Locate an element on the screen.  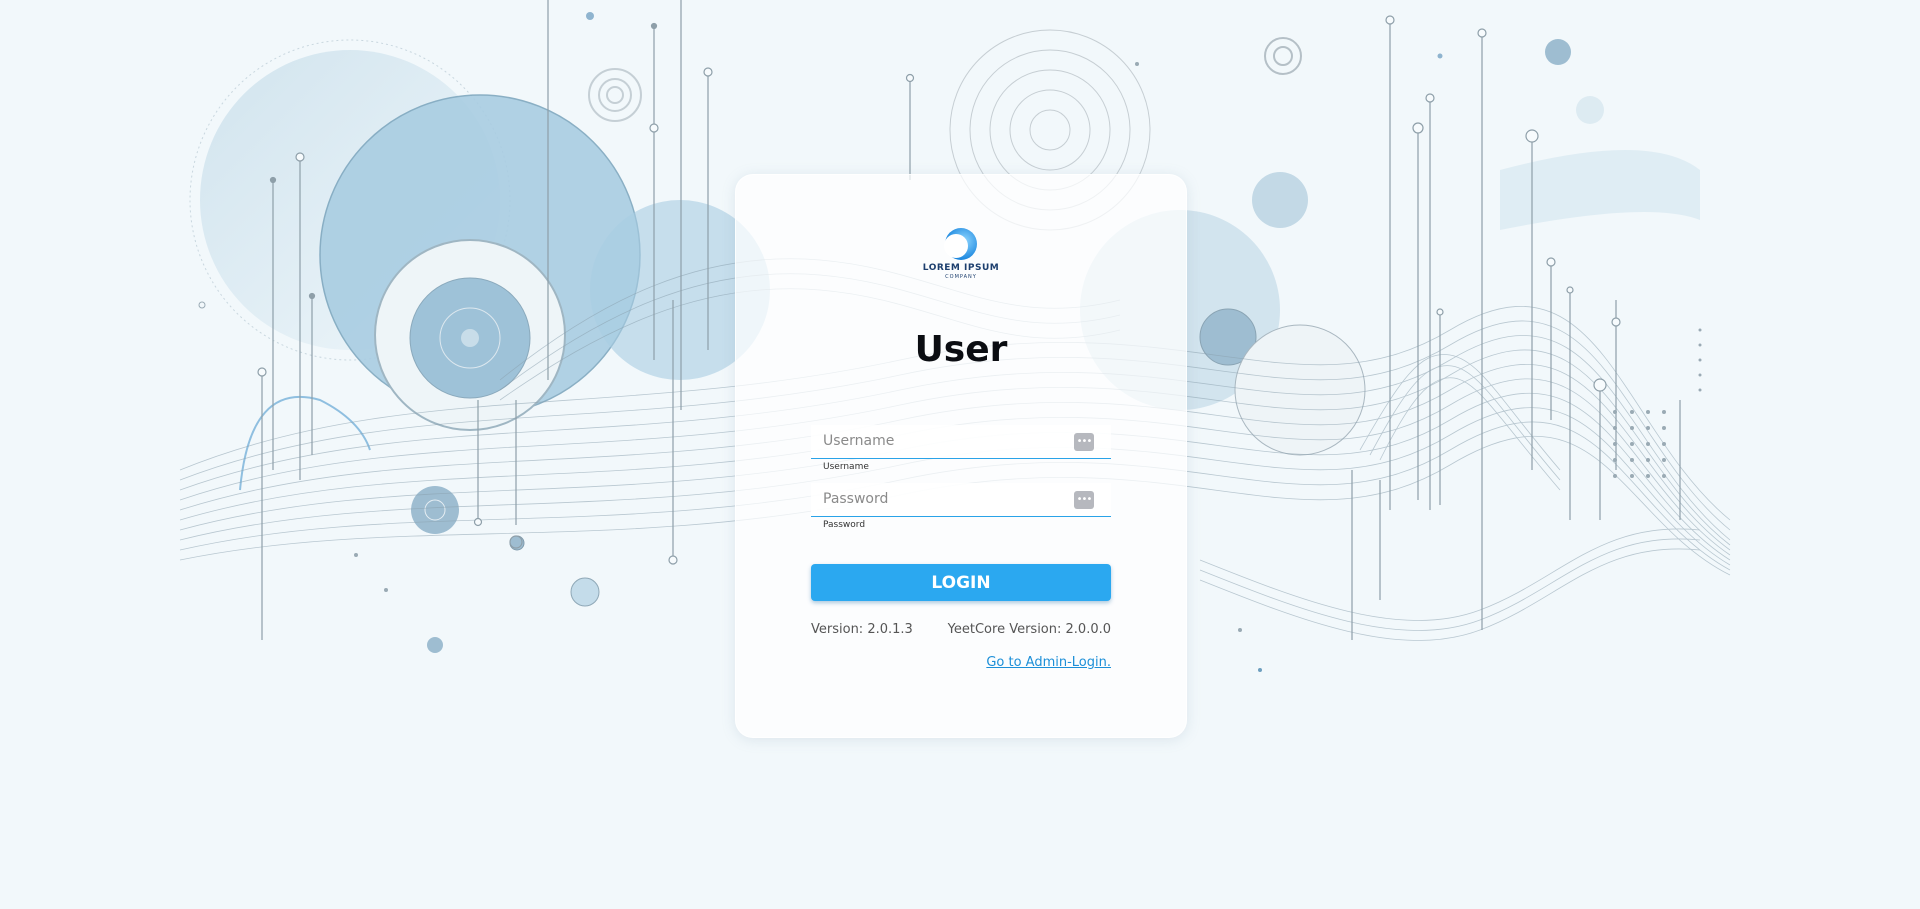
core-version: YeetCore Version: 2.0.0.0 is located at coordinates (1029, 629).